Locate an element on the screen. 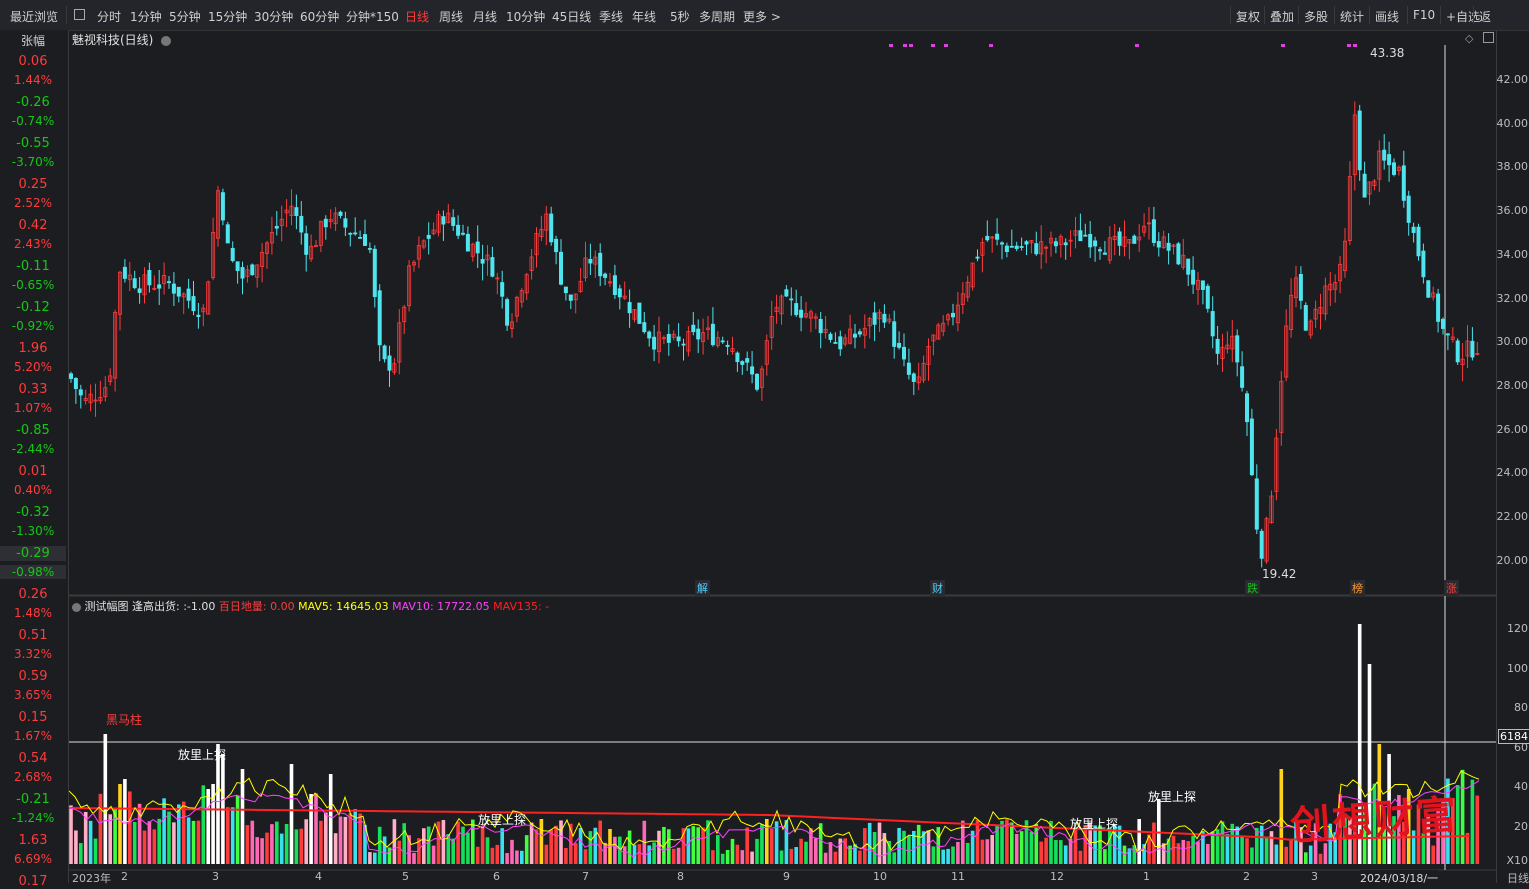 This screenshot has width=1529, height=889. event-tag: 财 is located at coordinates (937, 588).